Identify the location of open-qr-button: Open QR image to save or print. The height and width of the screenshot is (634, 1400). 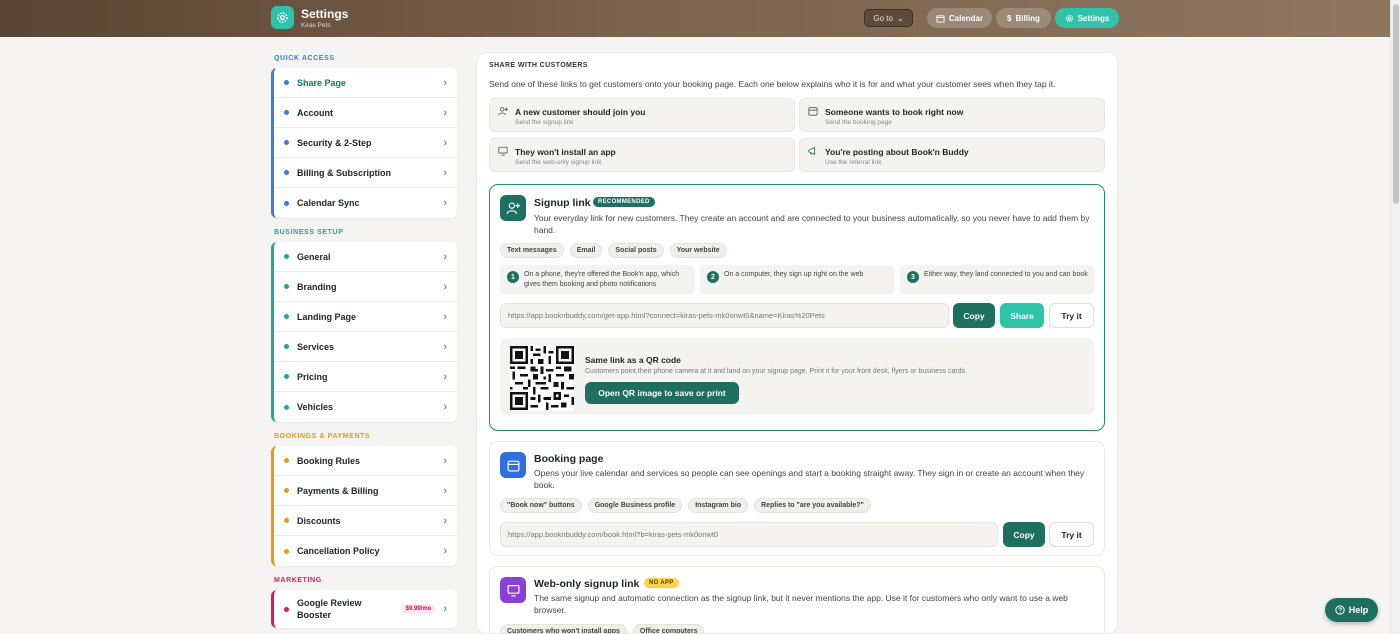
(662, 393).